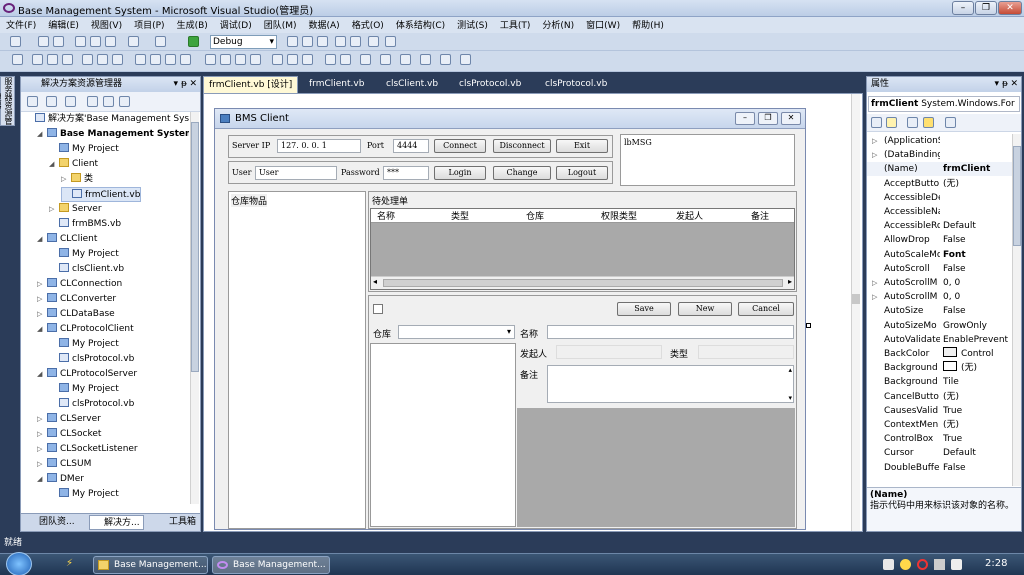 Image resolution: width=1024 pixels, height=575 pixels. I want to click on warehouse-select: ▾, so click(456, 332).